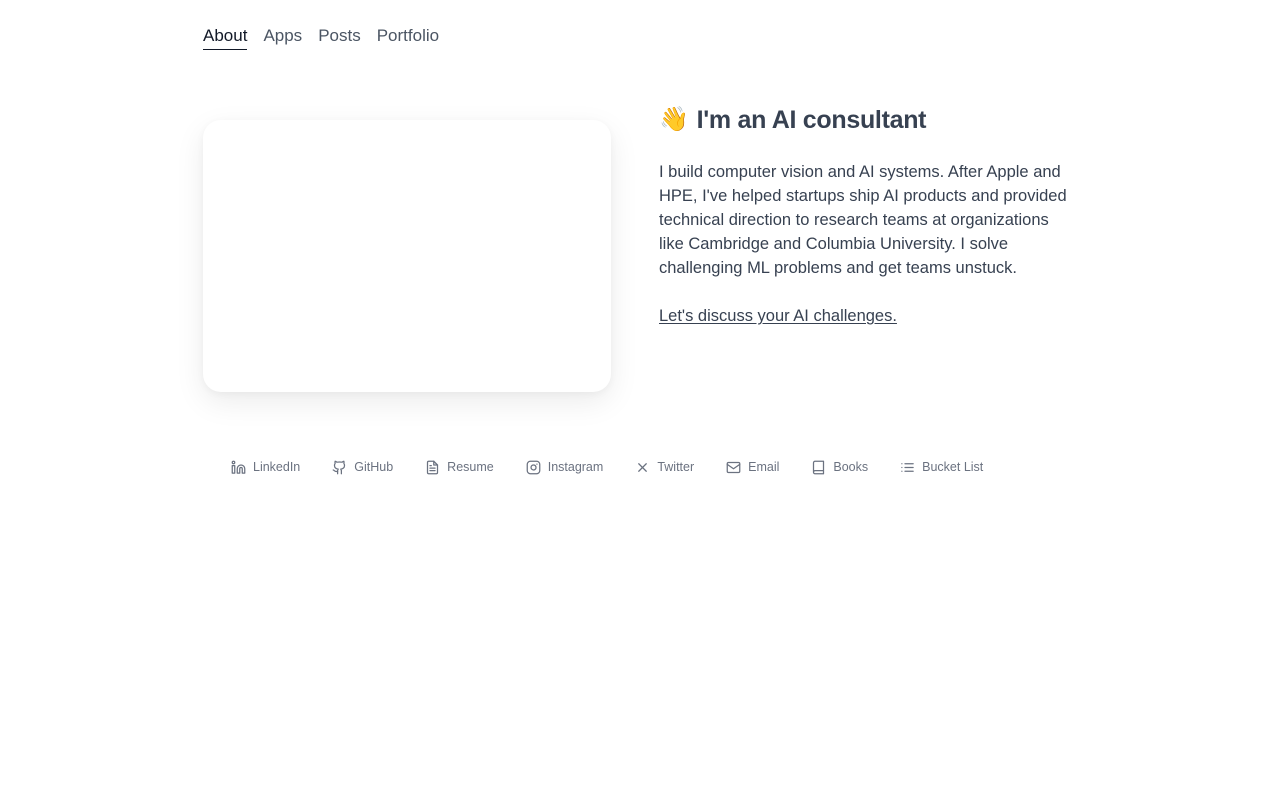 This screenshot has width=1280, height=800. I want to click on twitter-label: Twitter, so click(676, 467).